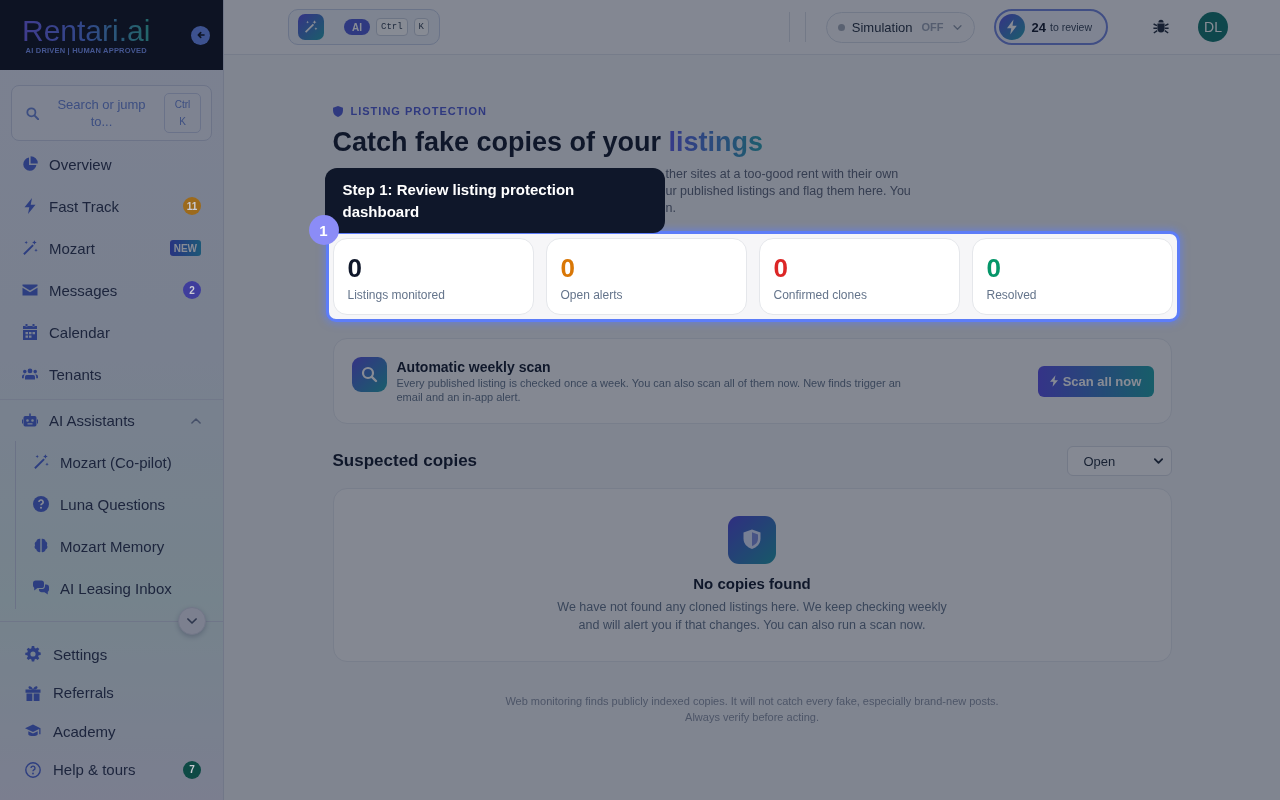  What do you see at coordinates (41, 546) in the screenshot?
I see `brain-icon` at bounding box center [41, 546].